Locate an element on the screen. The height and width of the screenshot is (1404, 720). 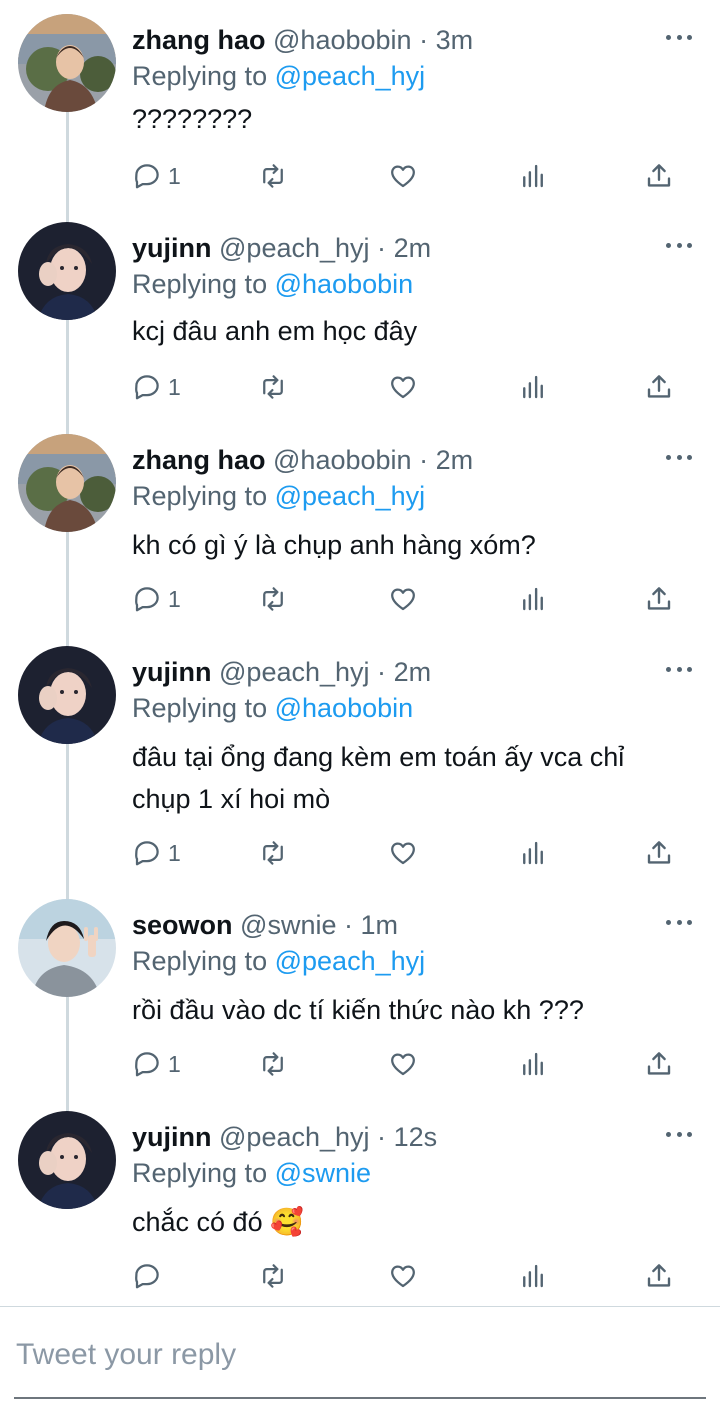
replying-to-mention: @swnie is located at coordinates (323, 1173).